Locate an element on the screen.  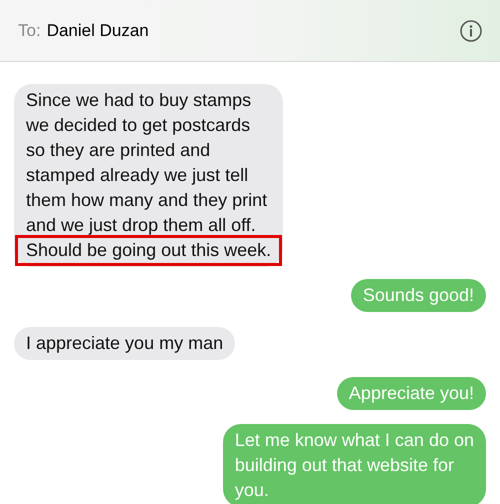
message-line: building out that website for is located at coordinates (344, 465).